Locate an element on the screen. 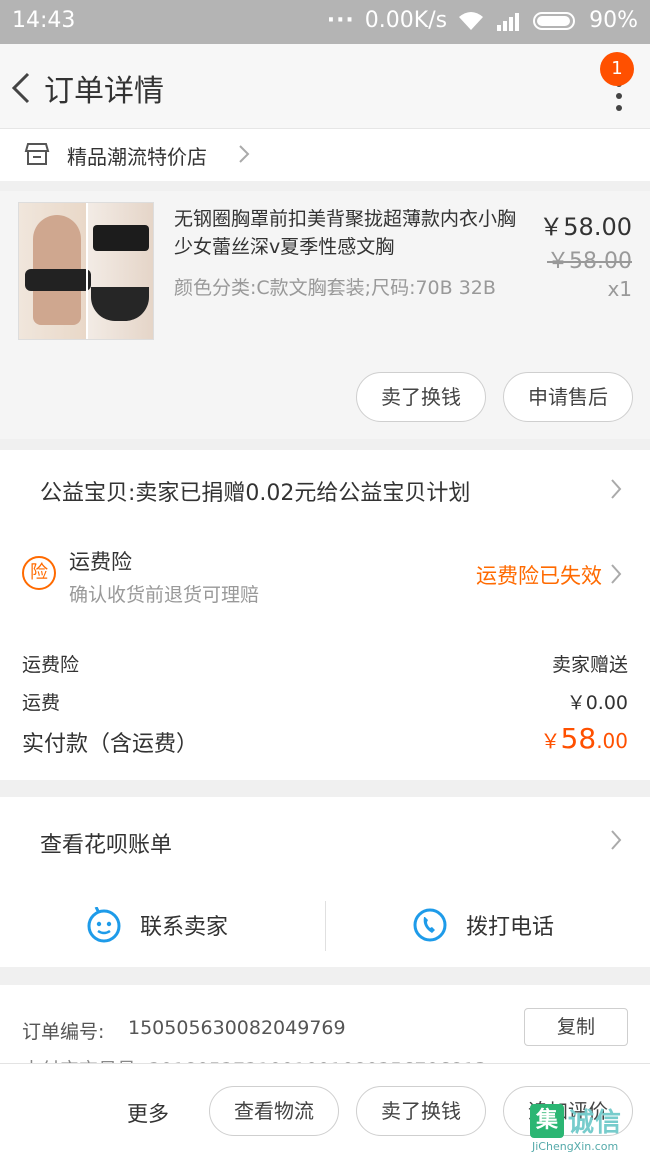  notification-dots-icon: ··· is located at coordinates (340, 20).